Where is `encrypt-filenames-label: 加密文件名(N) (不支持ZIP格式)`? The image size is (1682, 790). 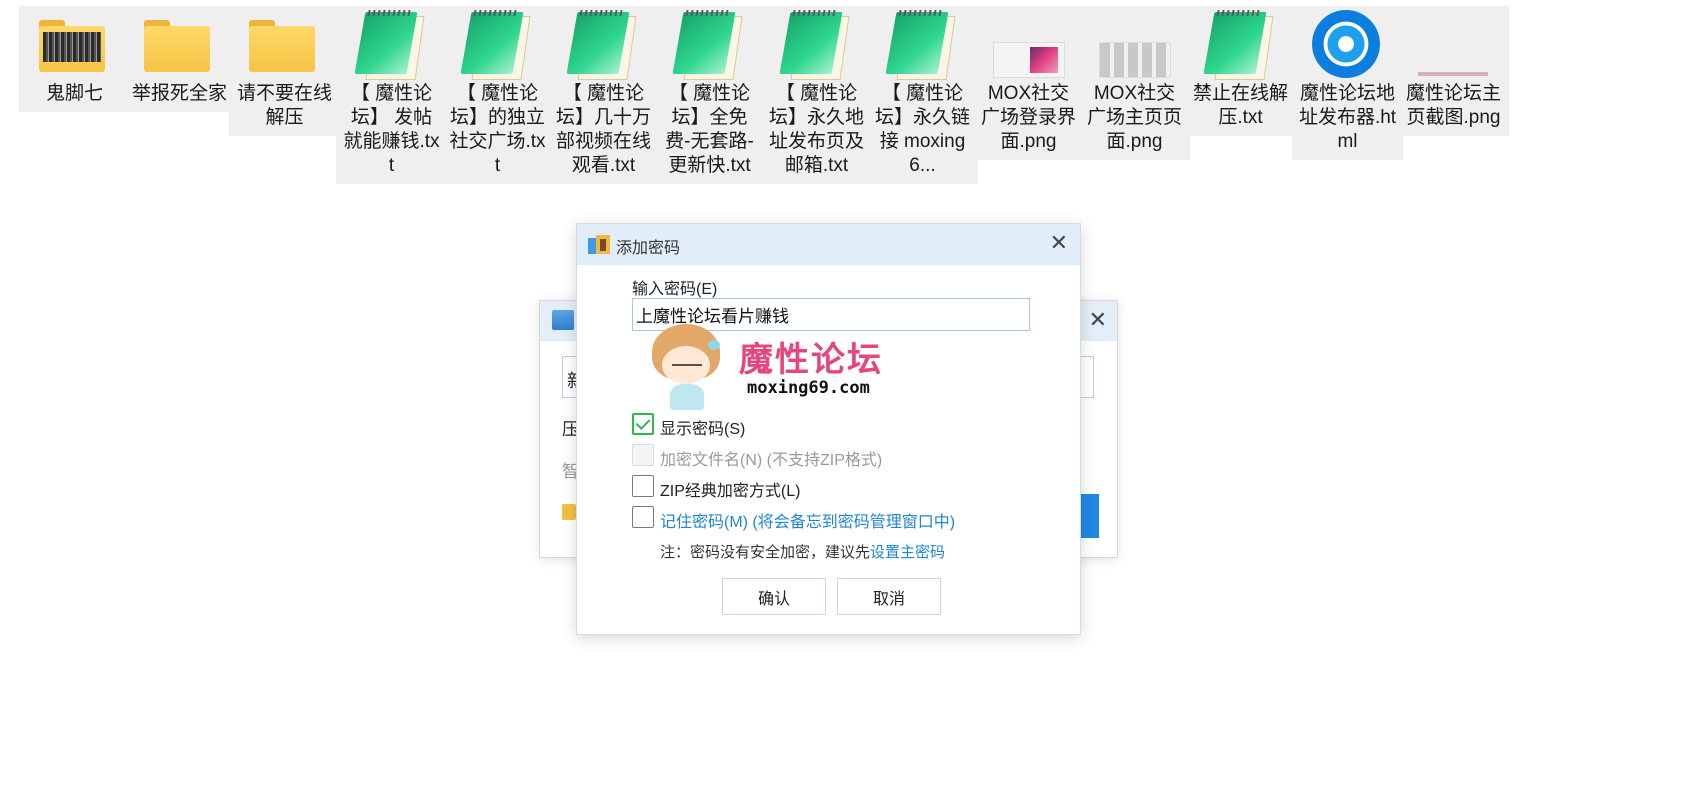
encrypt-filenames-label: 加密文件名(N) (不支持ZIP格式) is located at coordinates (771, 460).